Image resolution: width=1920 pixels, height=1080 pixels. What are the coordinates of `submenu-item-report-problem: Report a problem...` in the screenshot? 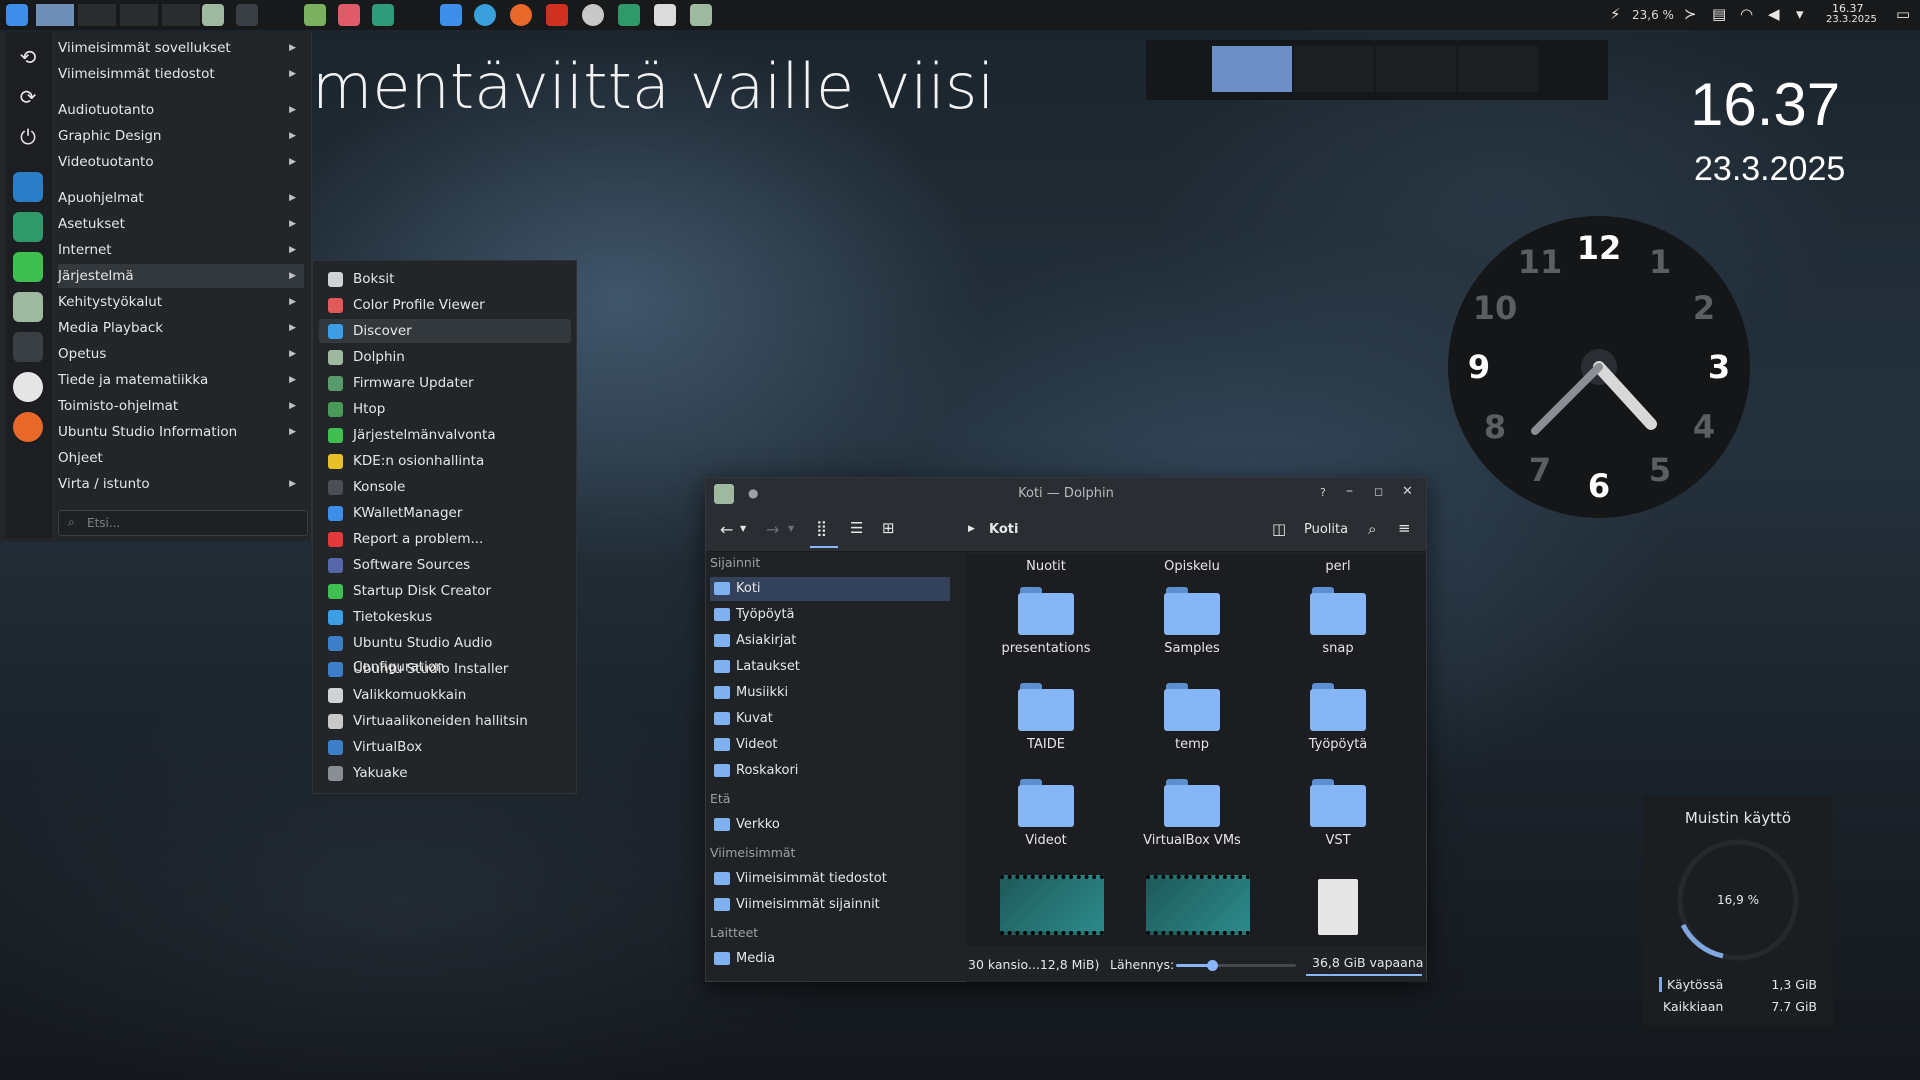 It's located at (445, 539).